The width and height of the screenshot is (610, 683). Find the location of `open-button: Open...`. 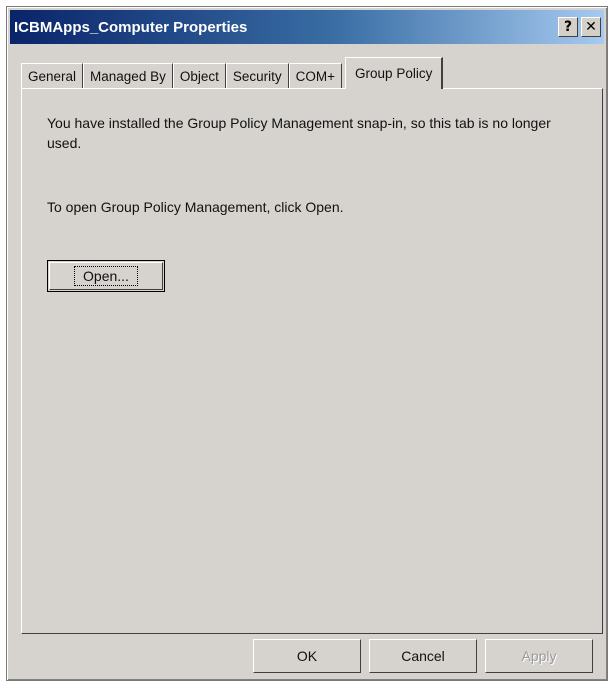

open-button: Open... is located at coordinates (106, 276).